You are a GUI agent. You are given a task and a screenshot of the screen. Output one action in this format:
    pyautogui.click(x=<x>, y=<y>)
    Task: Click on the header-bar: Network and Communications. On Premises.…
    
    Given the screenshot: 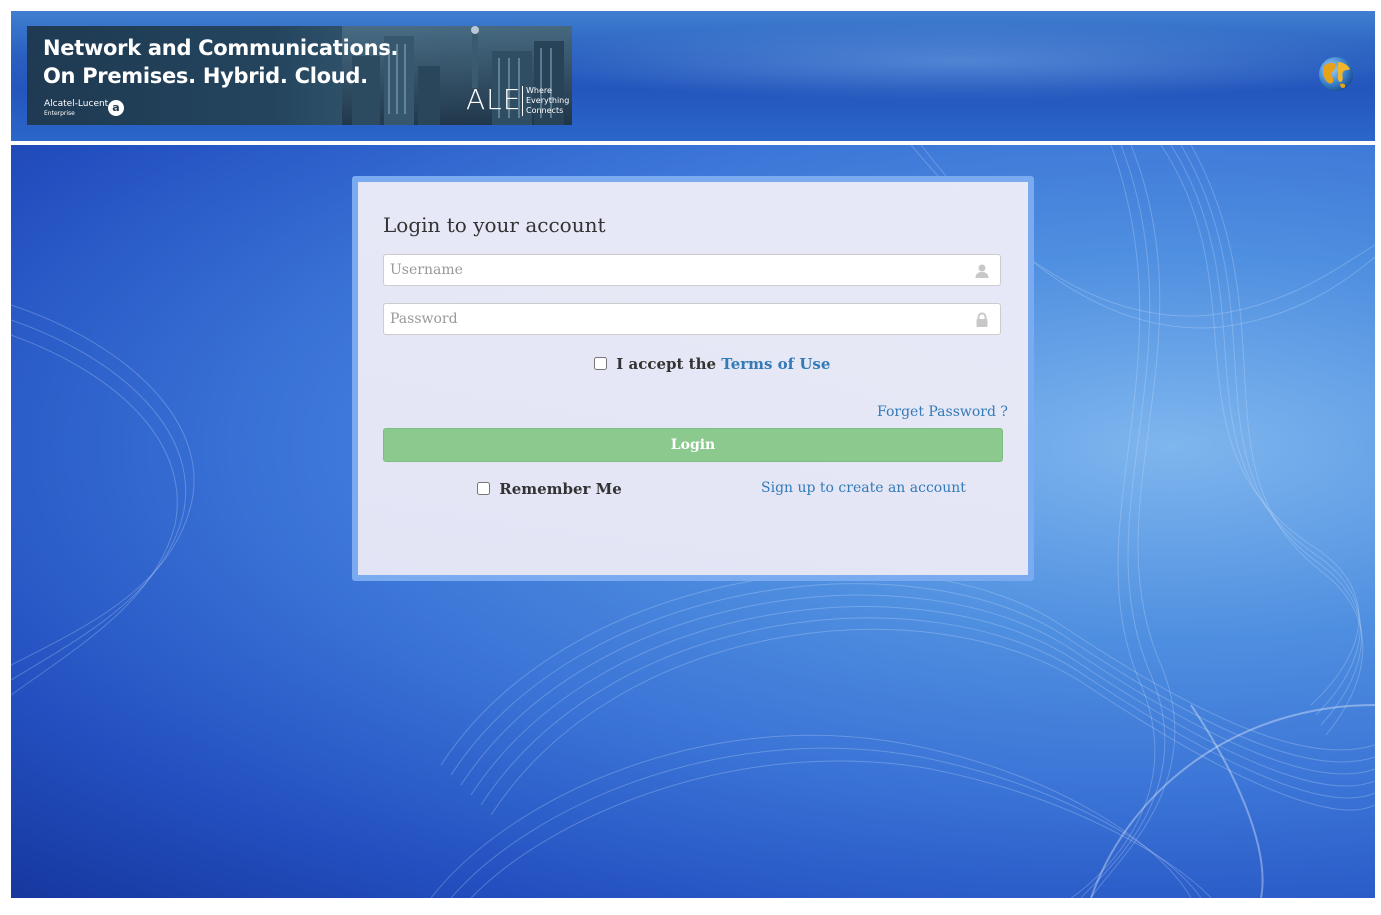 What is the action you would take?
    pyautogui.click(x=693, y=76)
    